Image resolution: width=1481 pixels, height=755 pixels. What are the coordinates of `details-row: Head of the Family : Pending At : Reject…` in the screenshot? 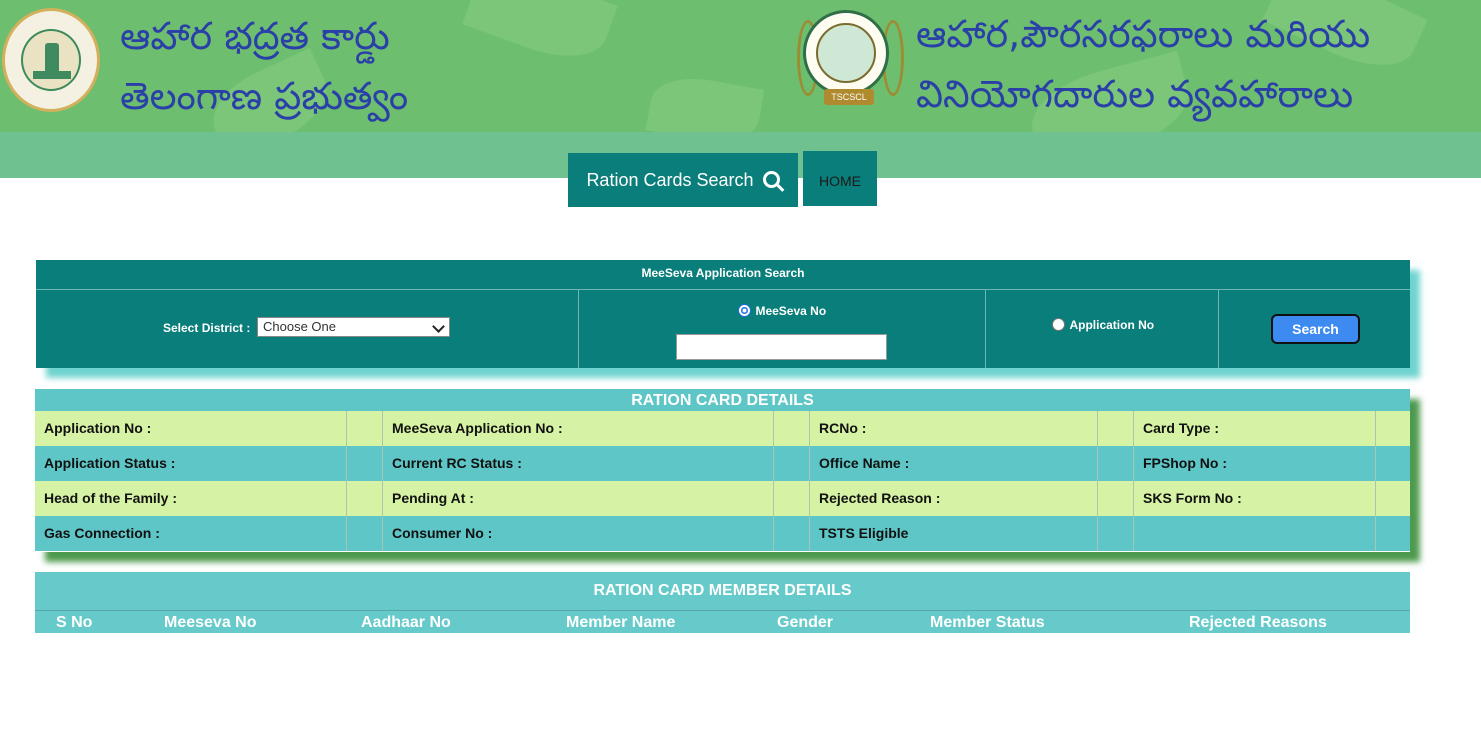 It's located at (722, 498).